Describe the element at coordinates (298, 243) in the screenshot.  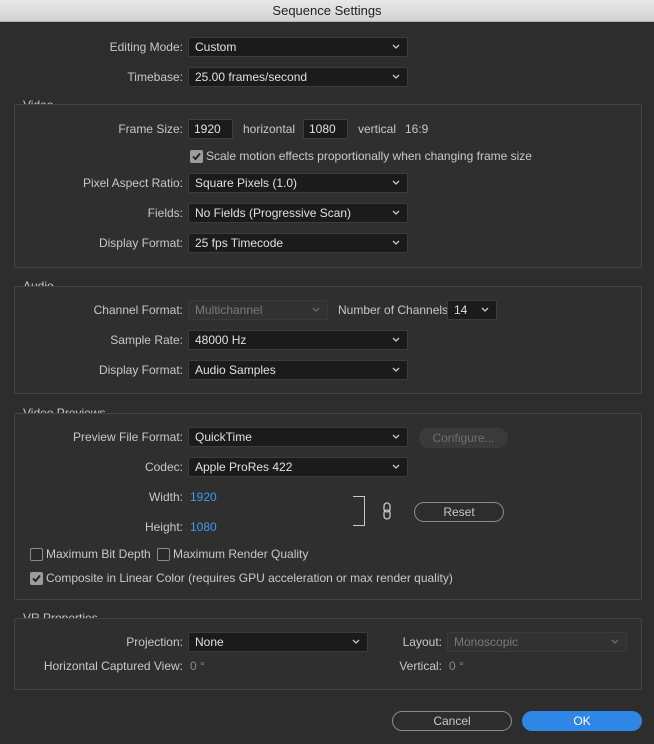
I see `video-display-format-dropdown: 25 fps Timecode` at that location.